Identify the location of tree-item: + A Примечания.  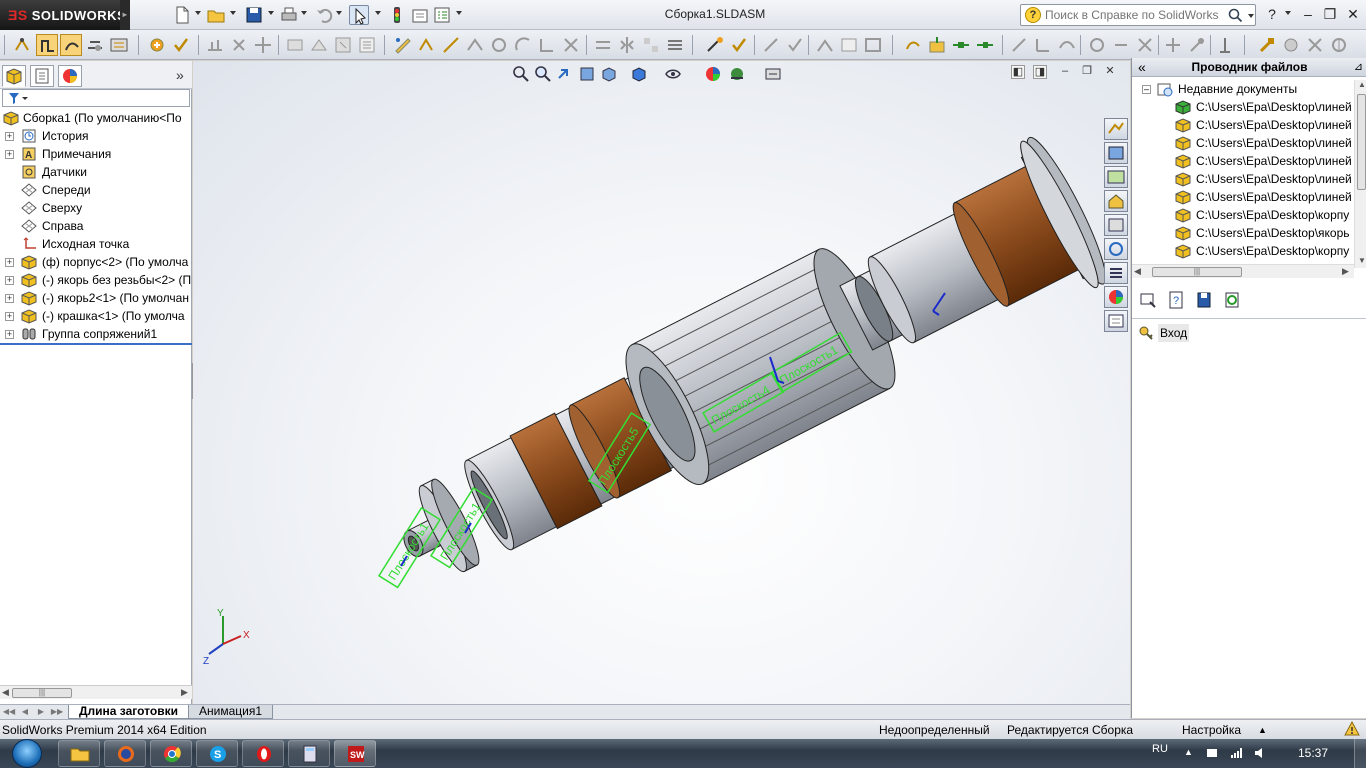
(96, 154).